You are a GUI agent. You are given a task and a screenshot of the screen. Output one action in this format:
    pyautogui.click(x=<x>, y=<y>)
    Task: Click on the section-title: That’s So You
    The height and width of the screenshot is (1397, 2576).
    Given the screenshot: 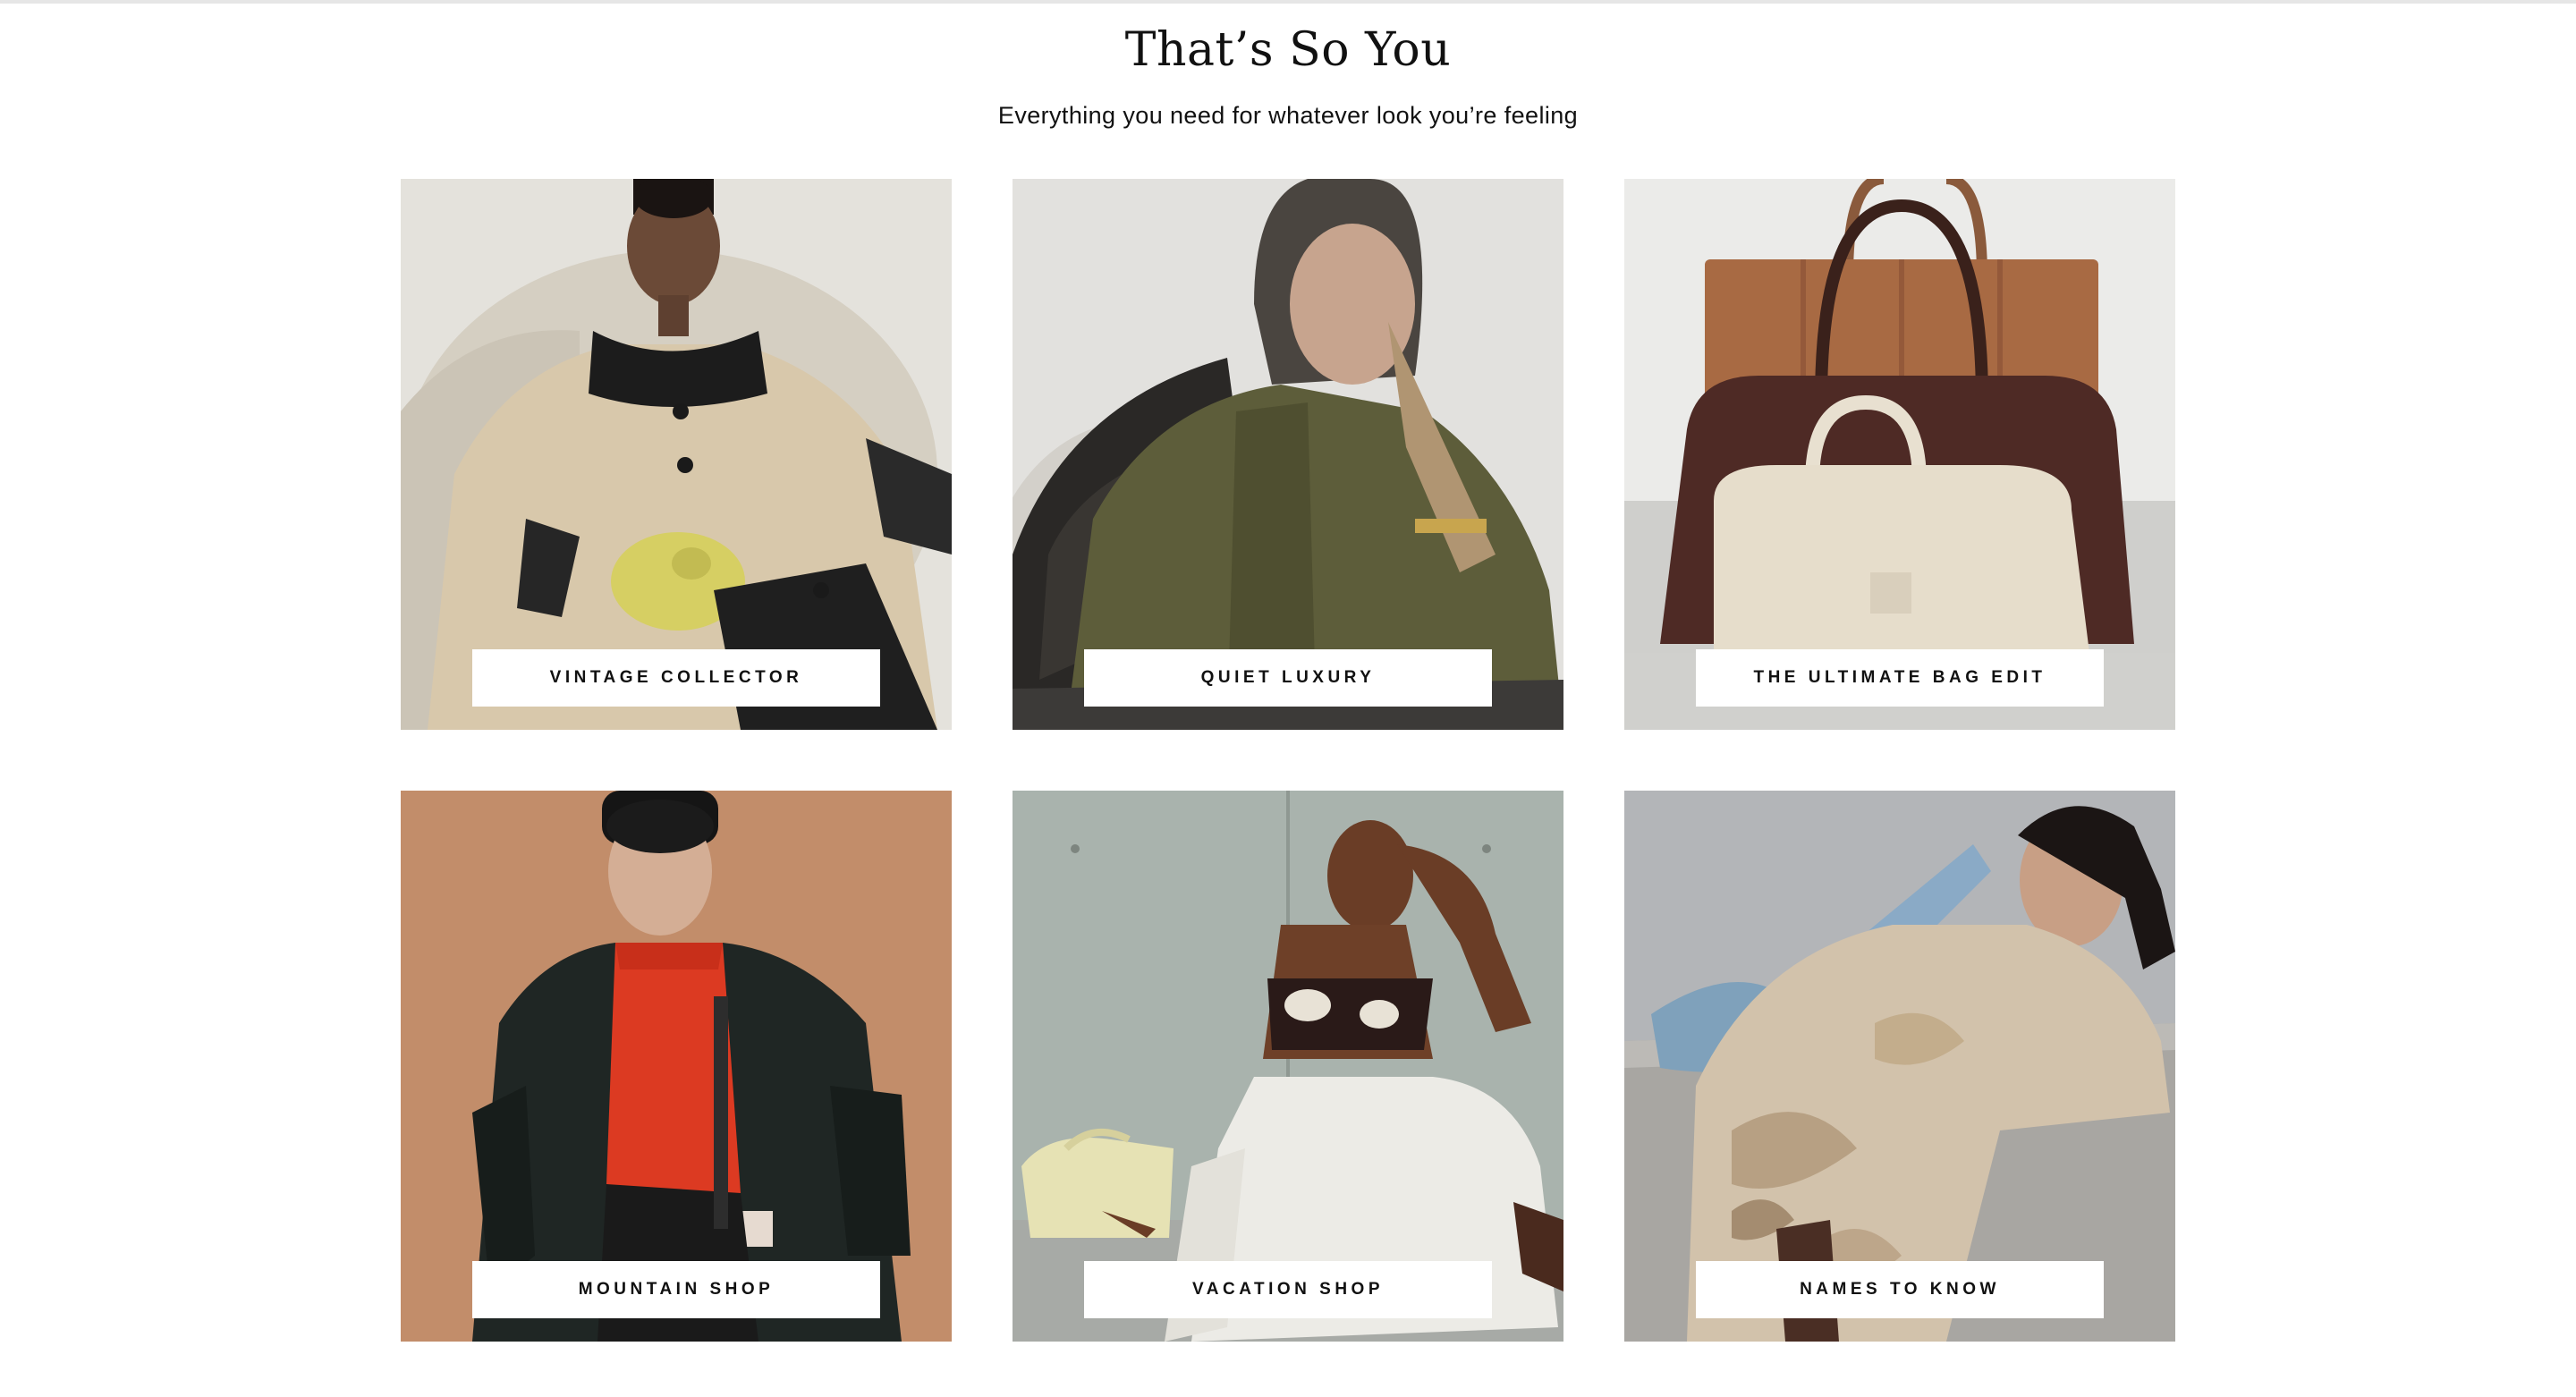 What is the action you would take?
    pyautogui.click(x=1288, y=50)
    